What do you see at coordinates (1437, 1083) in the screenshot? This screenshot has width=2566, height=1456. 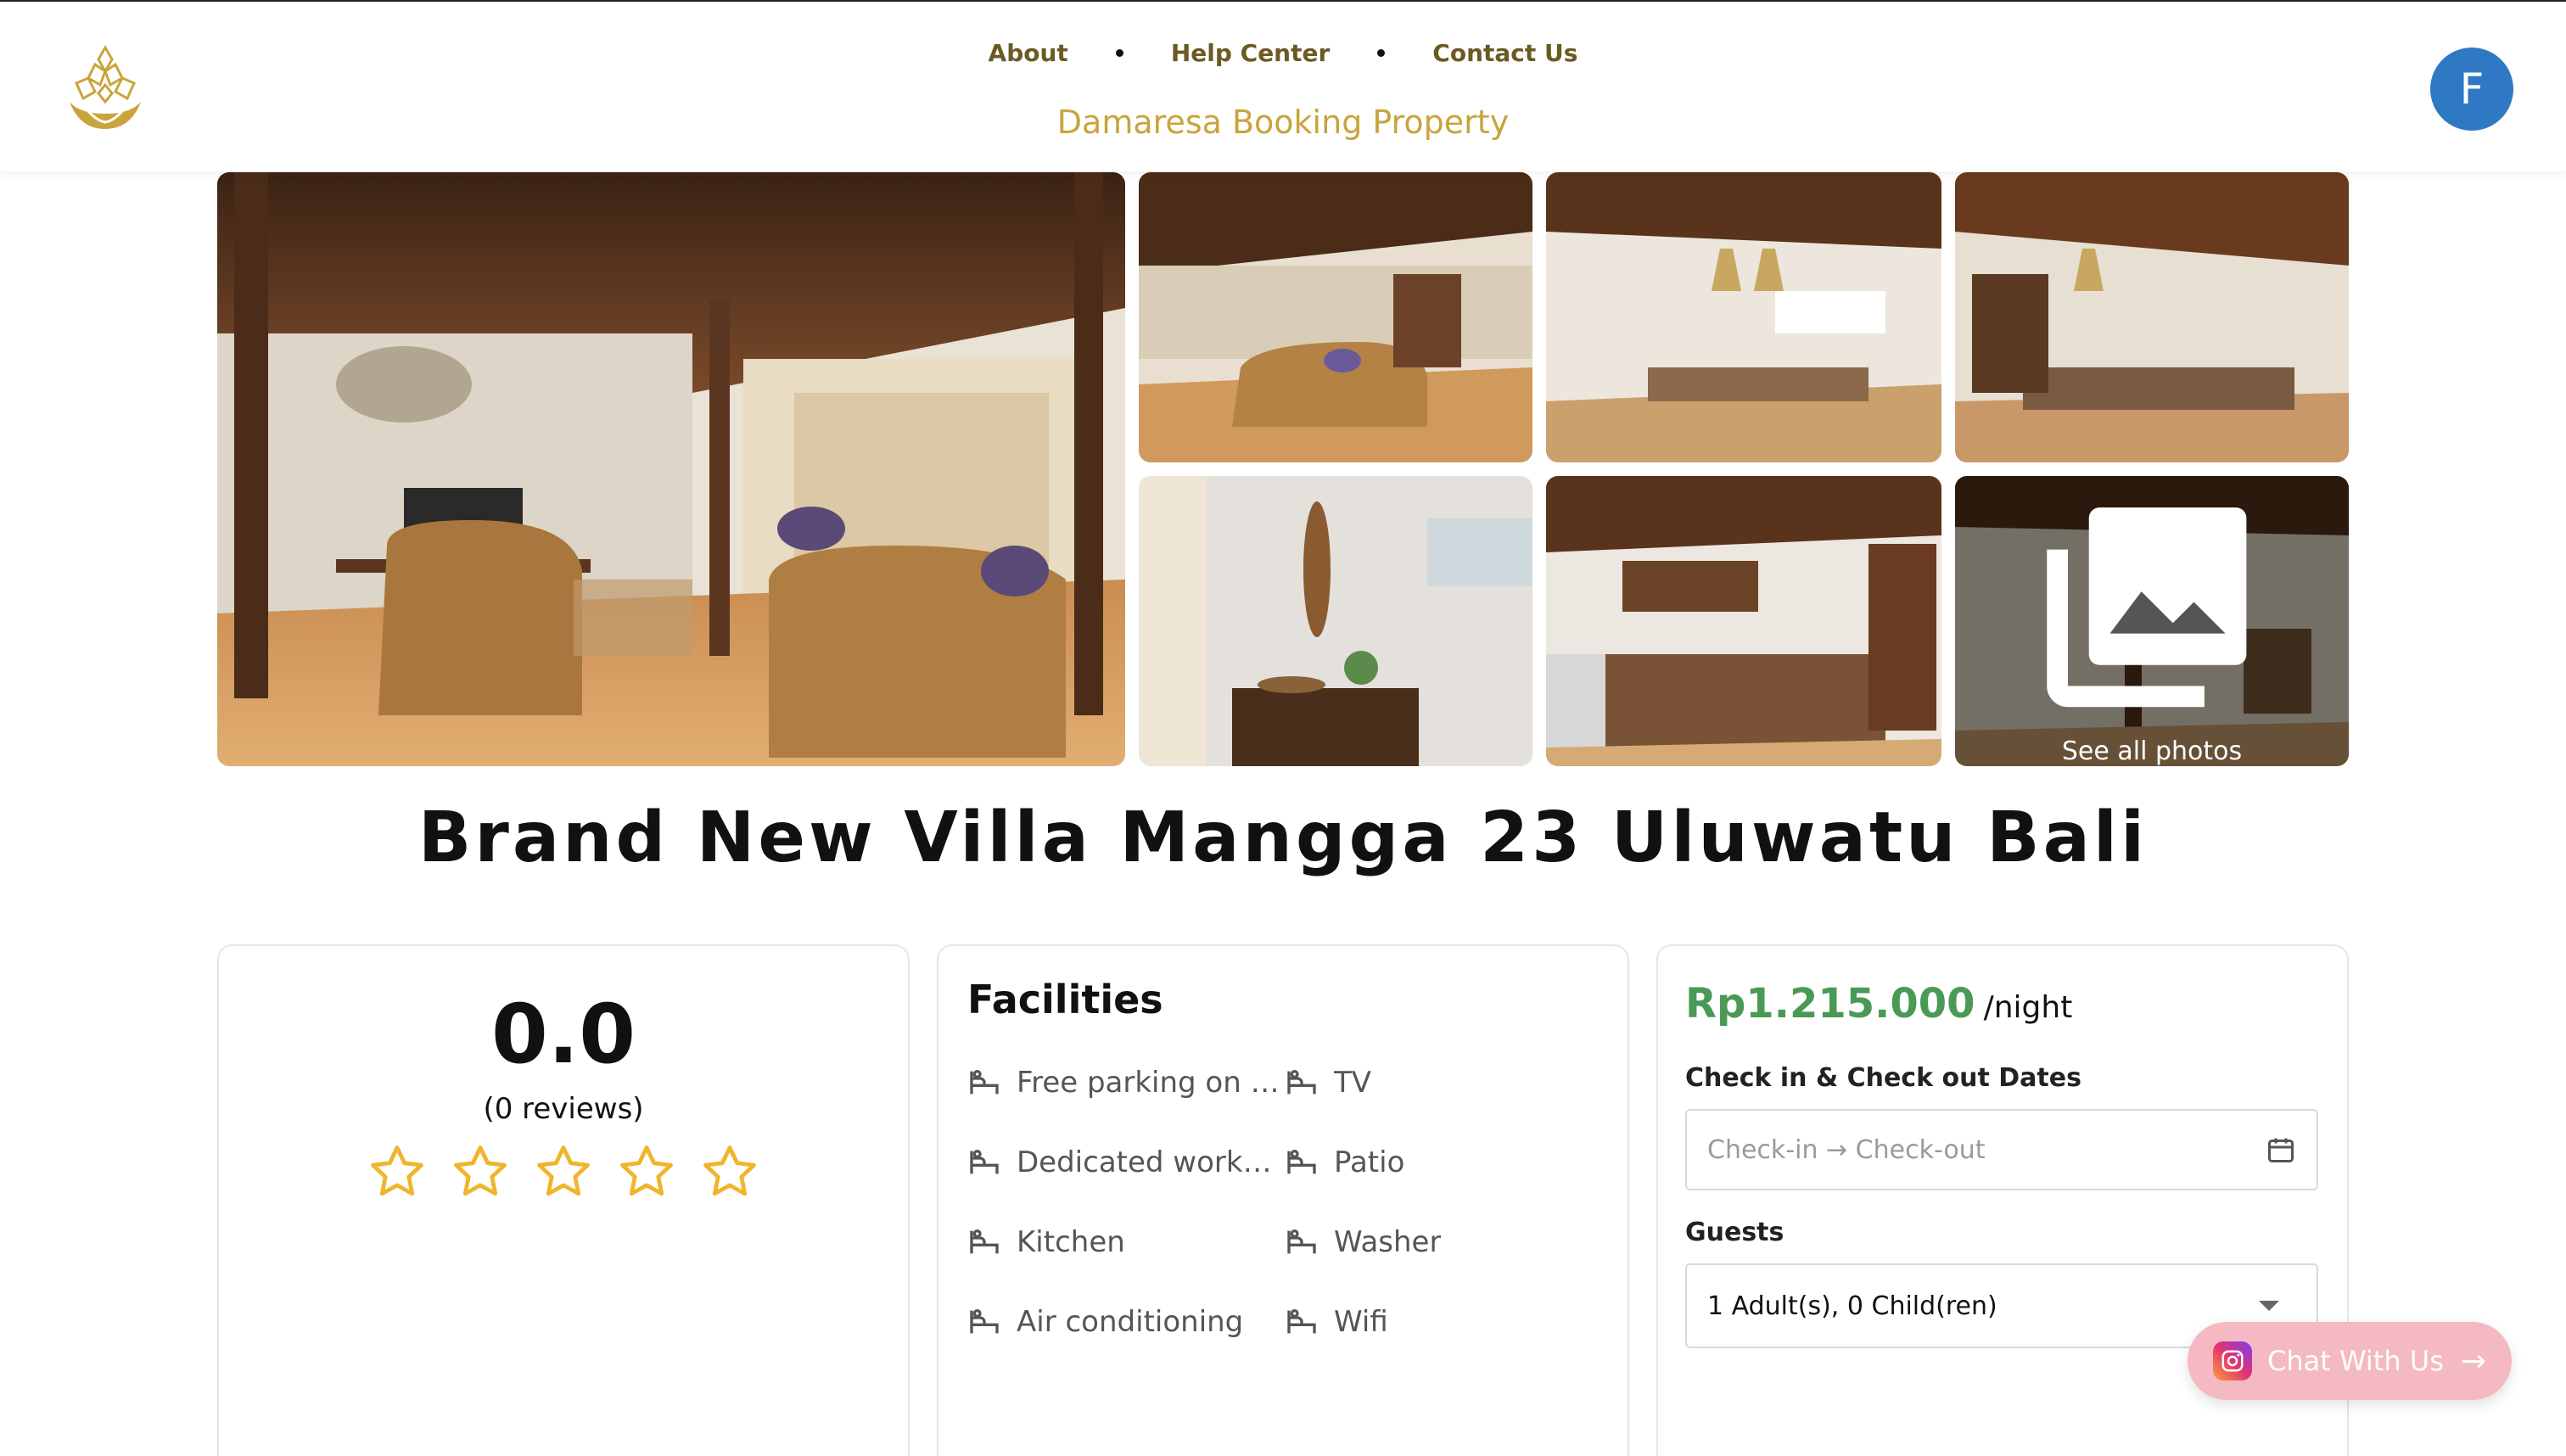 I see `facility-item: TV` at bounding box center [1437, 1083].